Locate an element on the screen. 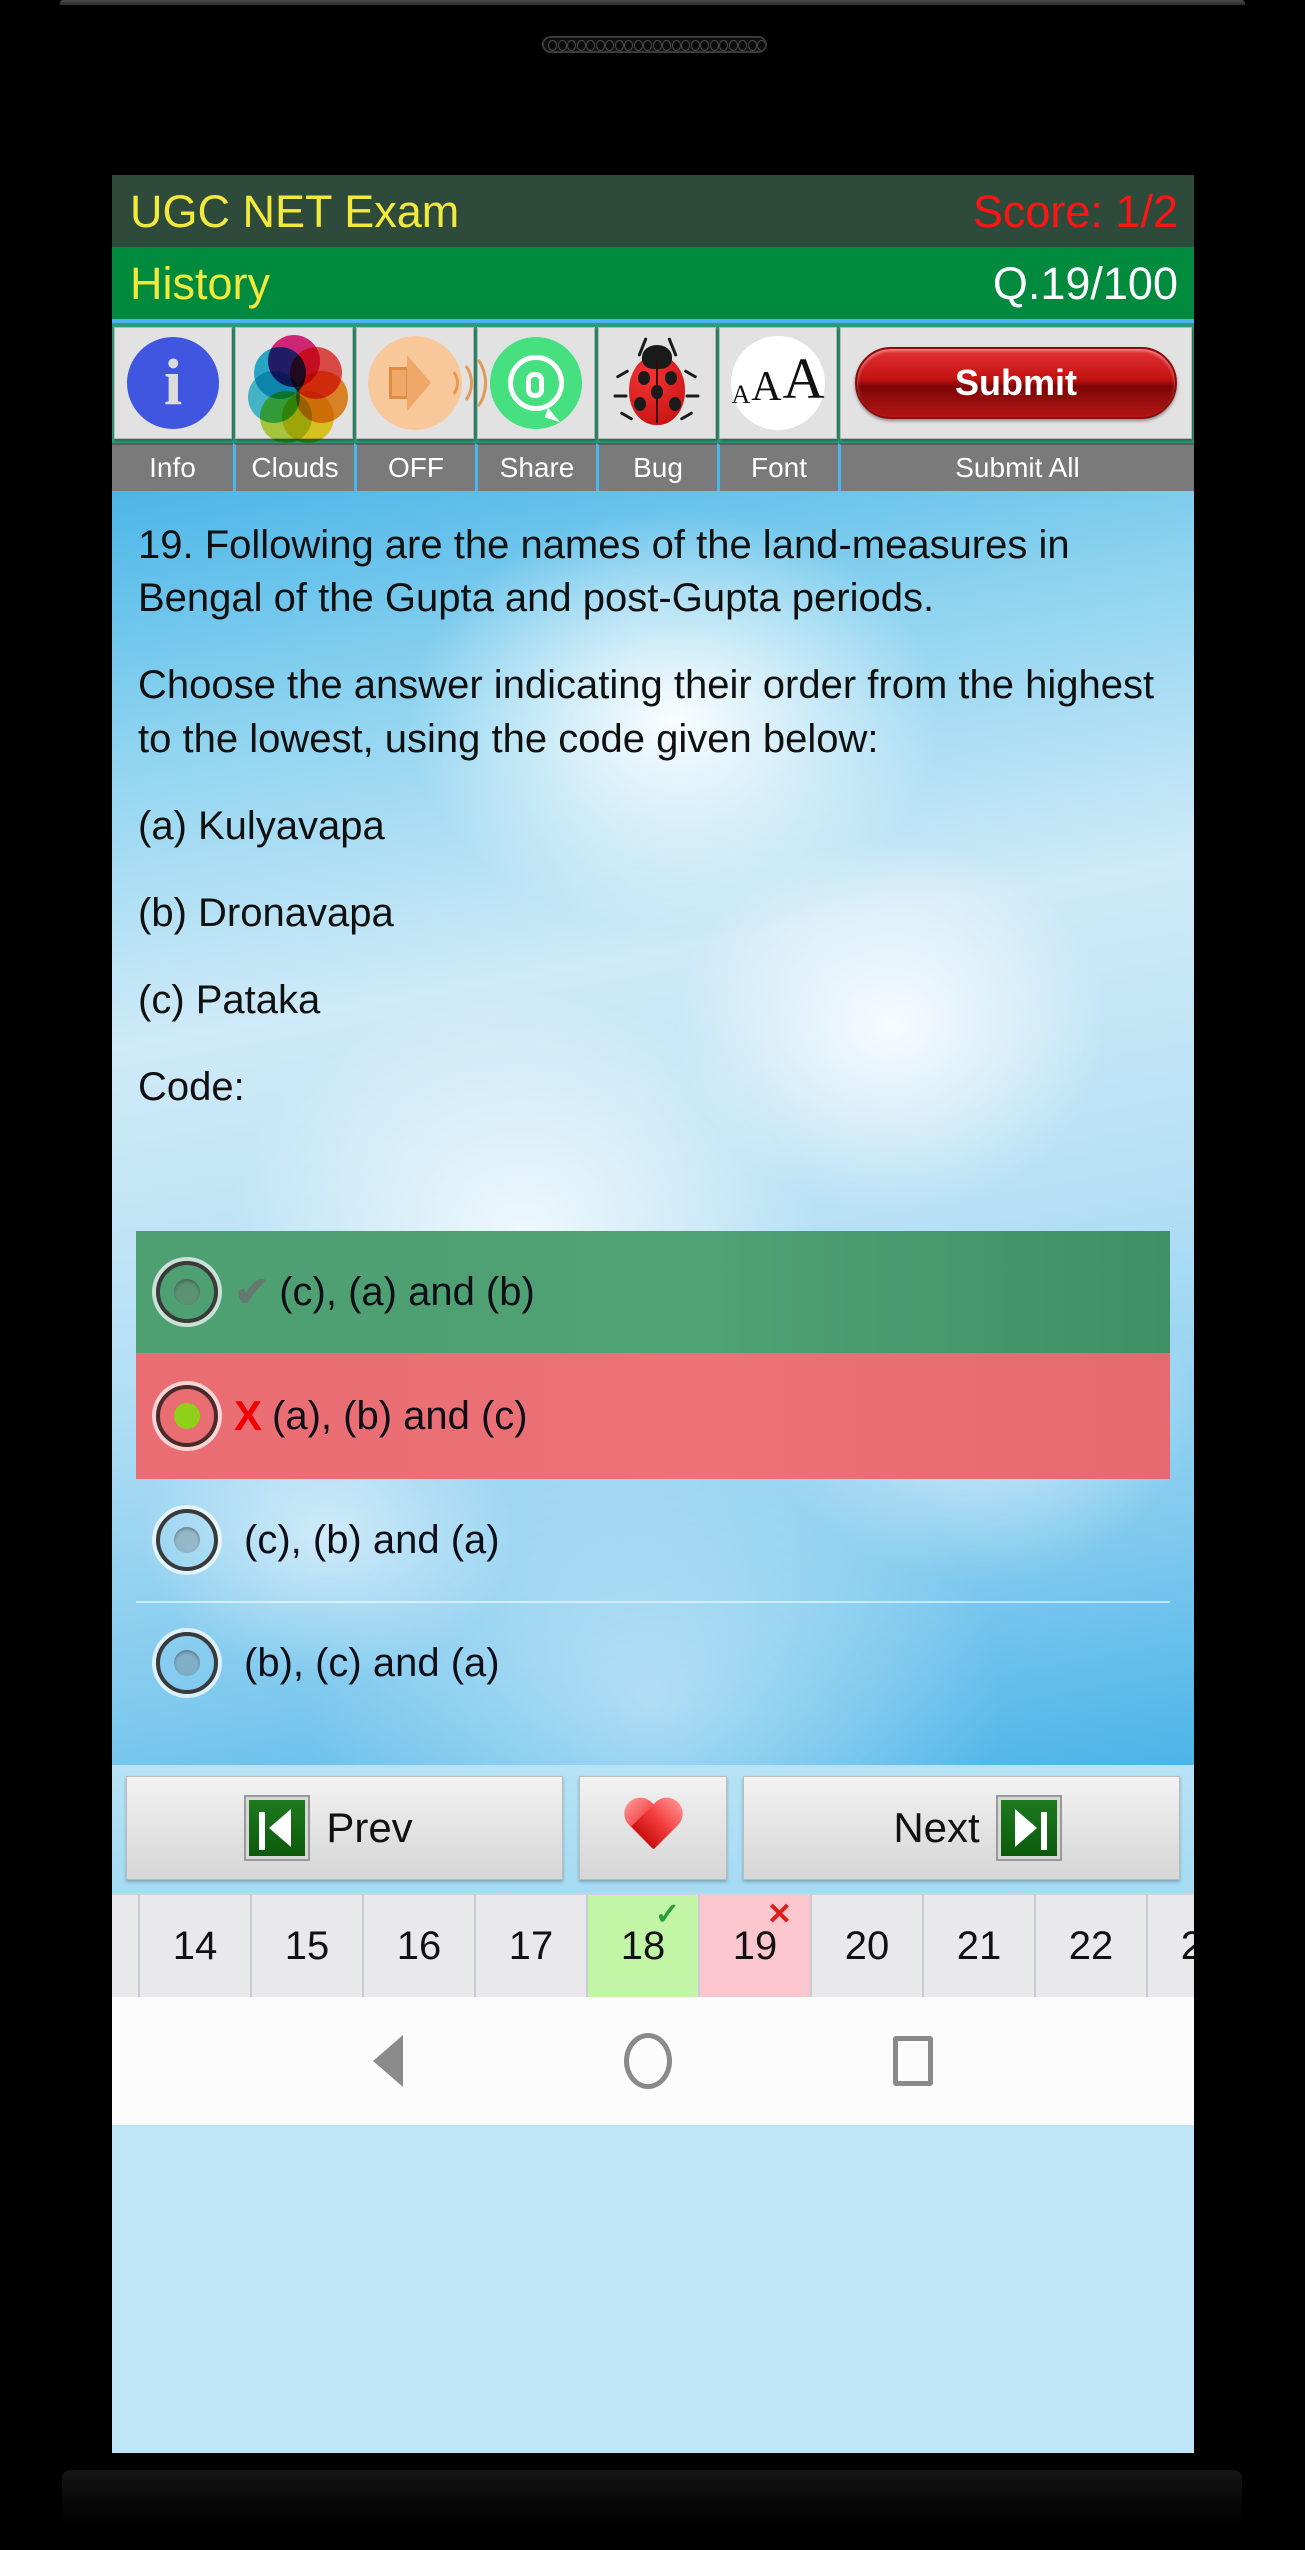  toolbar-button-clouds is located at coordinates (294, 385).